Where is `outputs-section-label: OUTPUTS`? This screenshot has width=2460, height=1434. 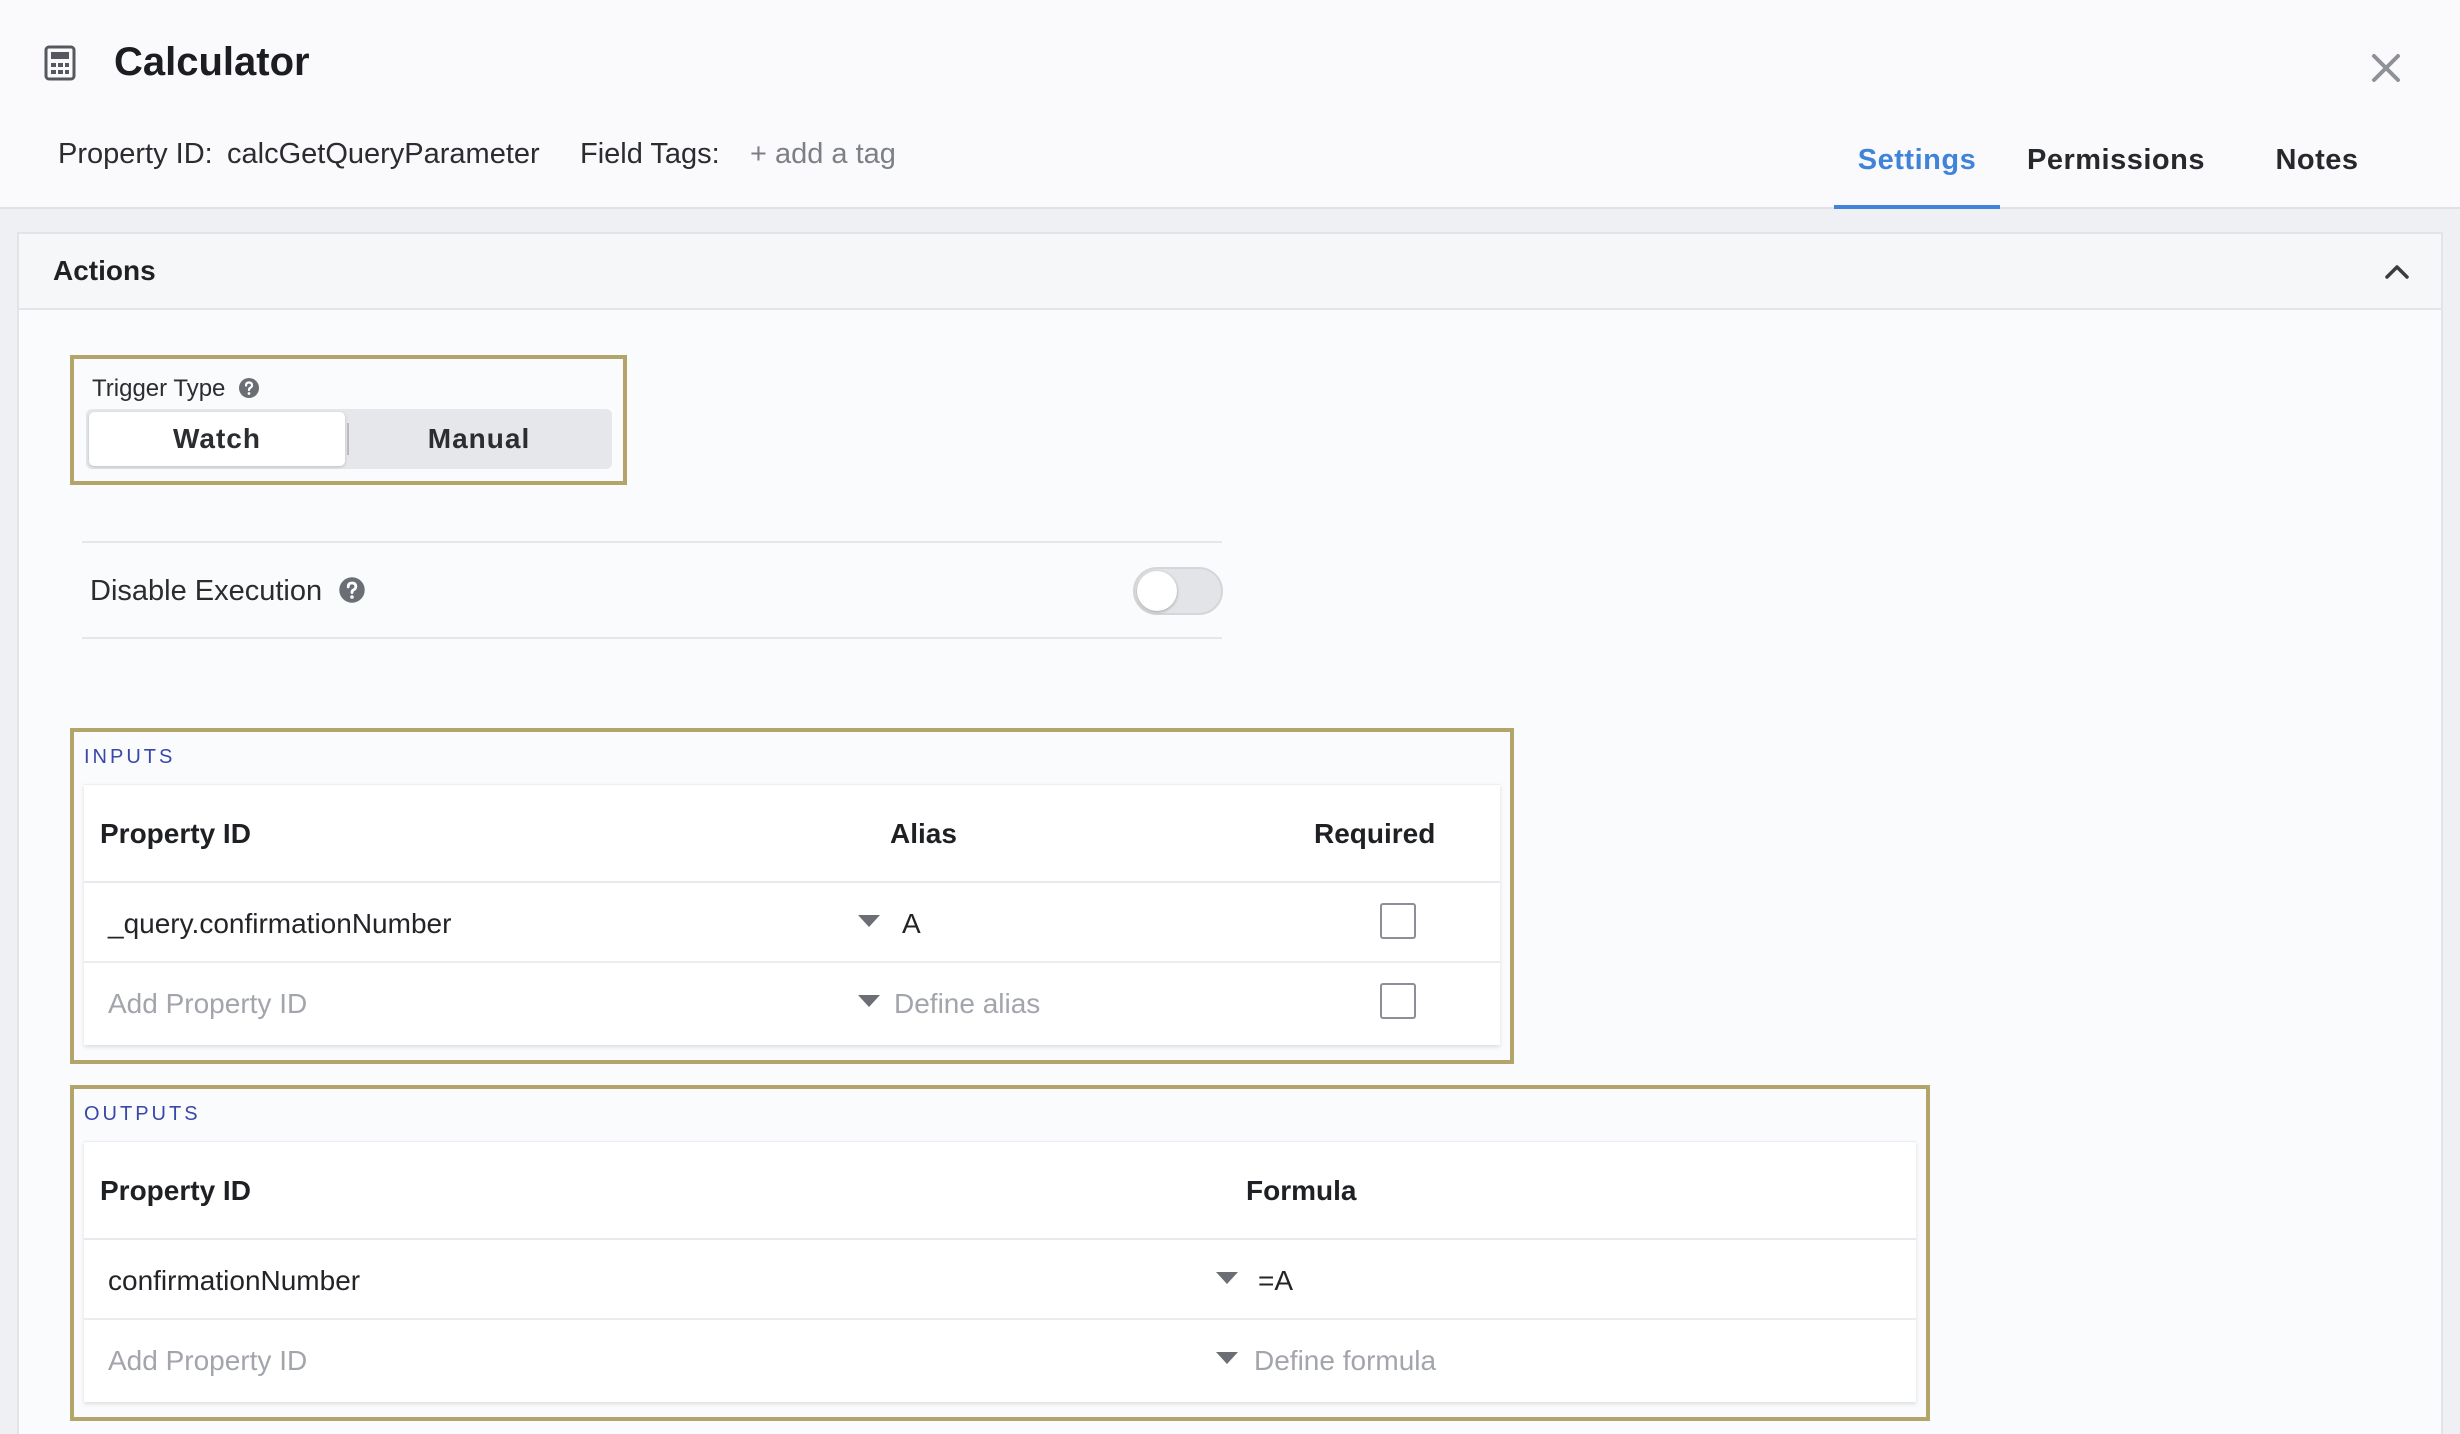 outputs-section-label: OUTPUTS is located at coordinates (142, 1114).